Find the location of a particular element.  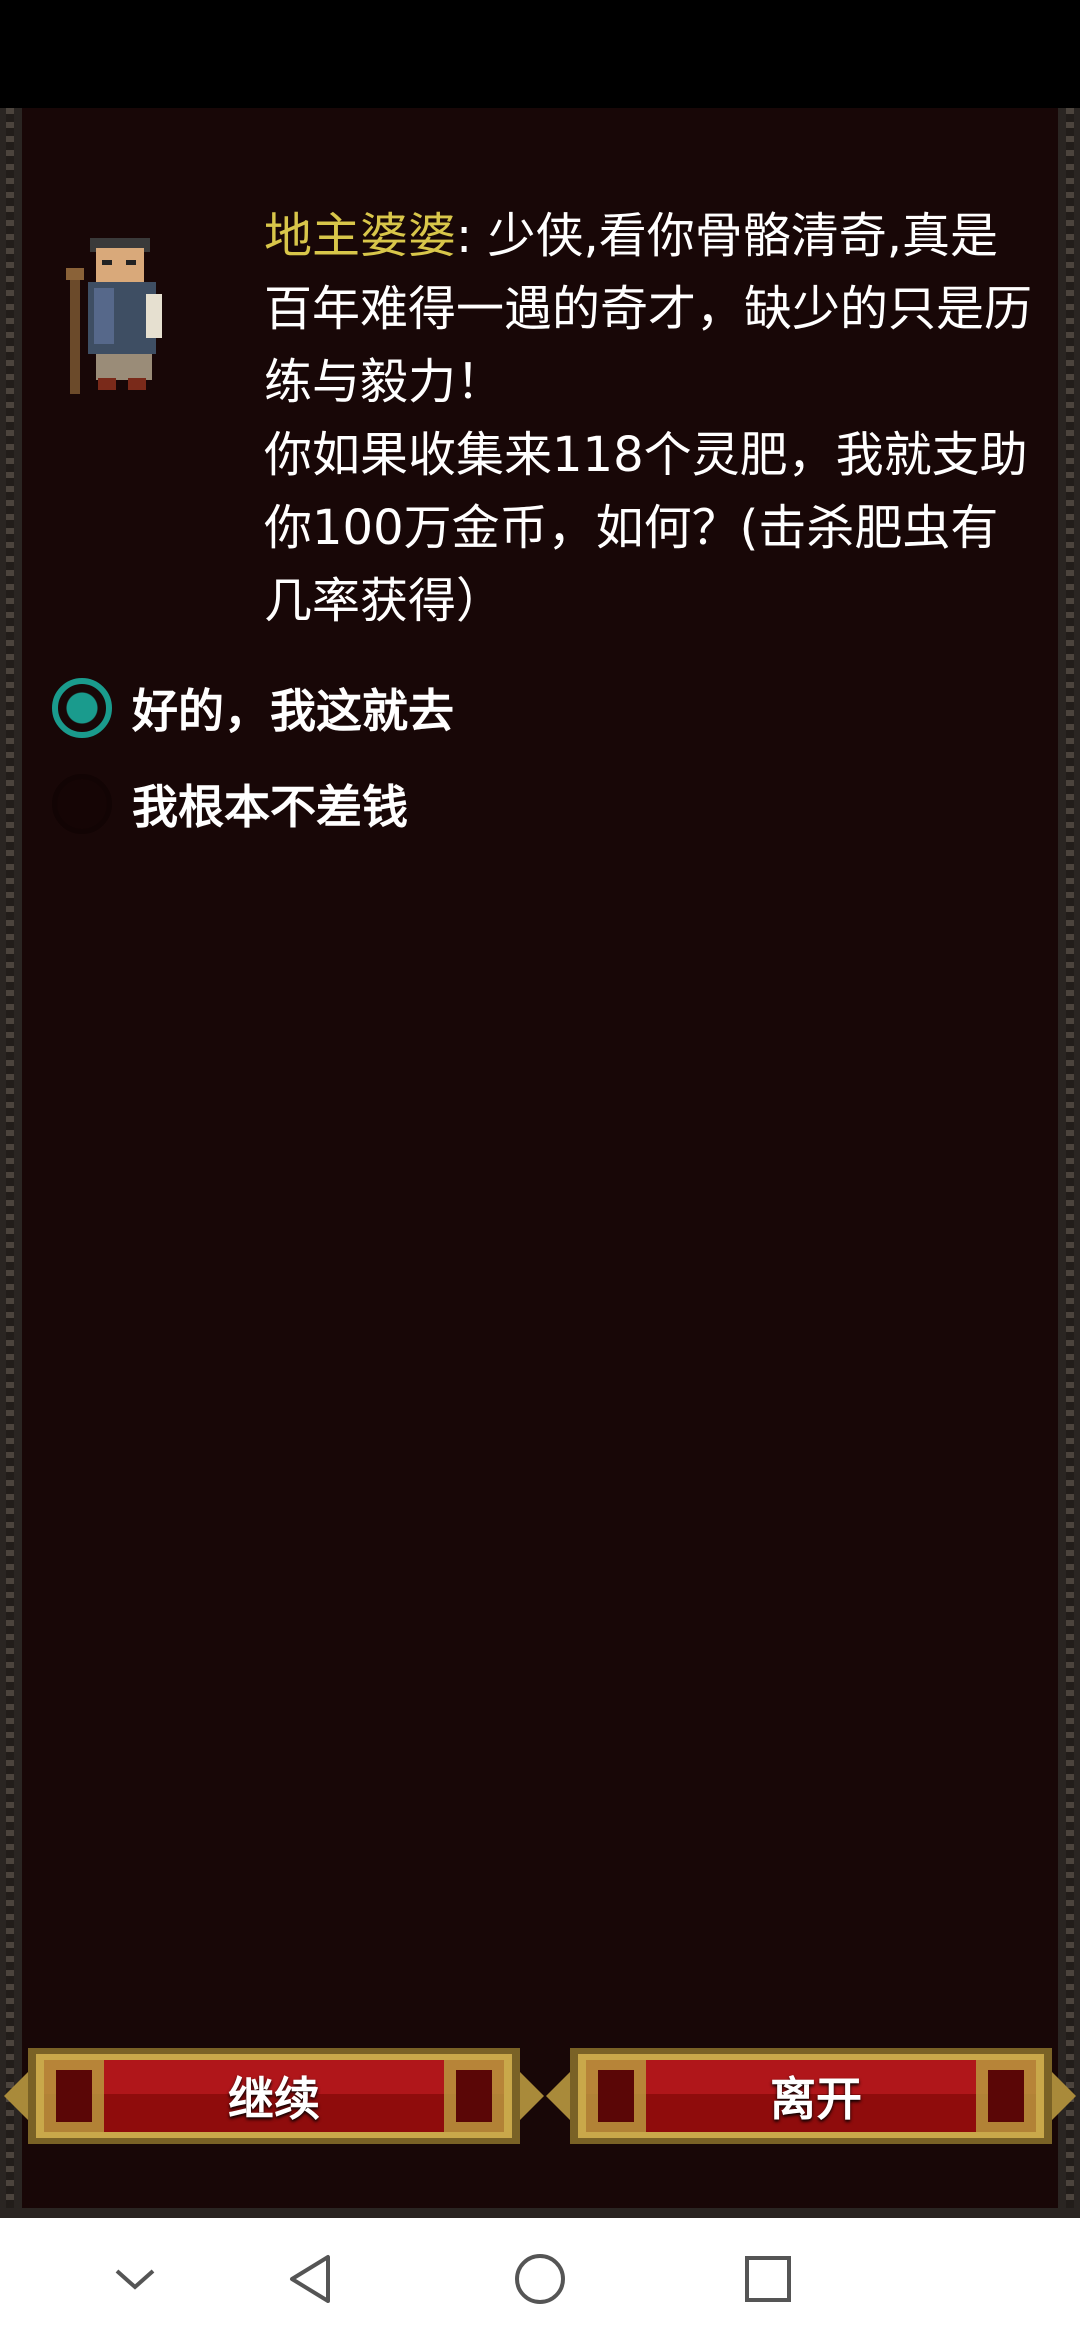

radio-unchecked-icon is located at coordinates (82, 804).